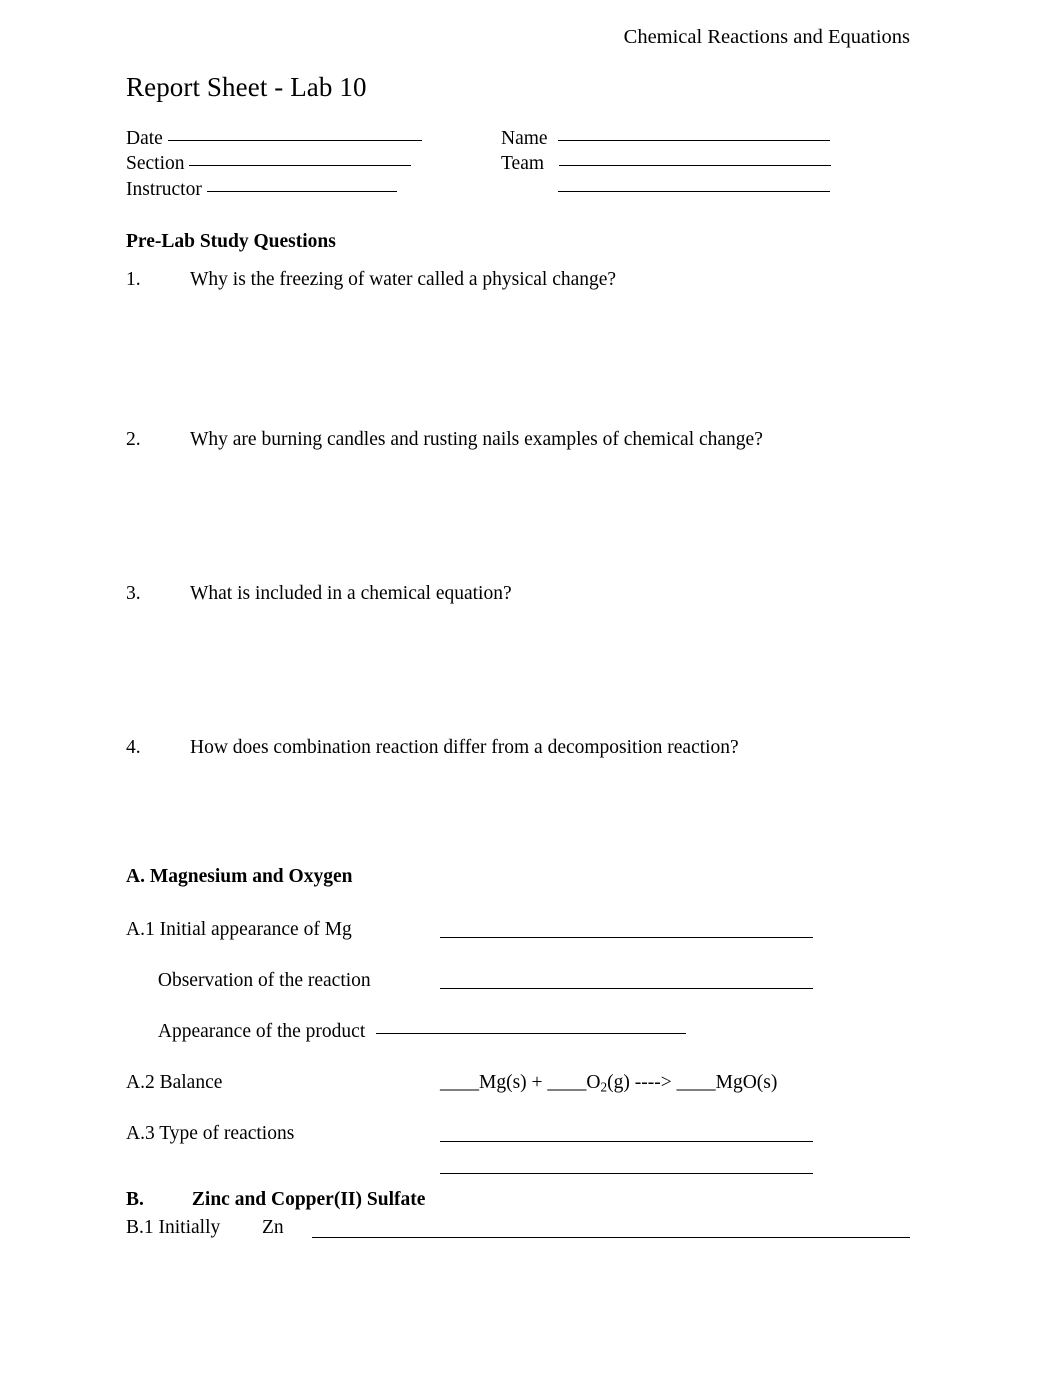 The width and height of the screenshot is (1062, 1377). I want to click on eq-reactant-o2-state: (g), so click(618, 1082).